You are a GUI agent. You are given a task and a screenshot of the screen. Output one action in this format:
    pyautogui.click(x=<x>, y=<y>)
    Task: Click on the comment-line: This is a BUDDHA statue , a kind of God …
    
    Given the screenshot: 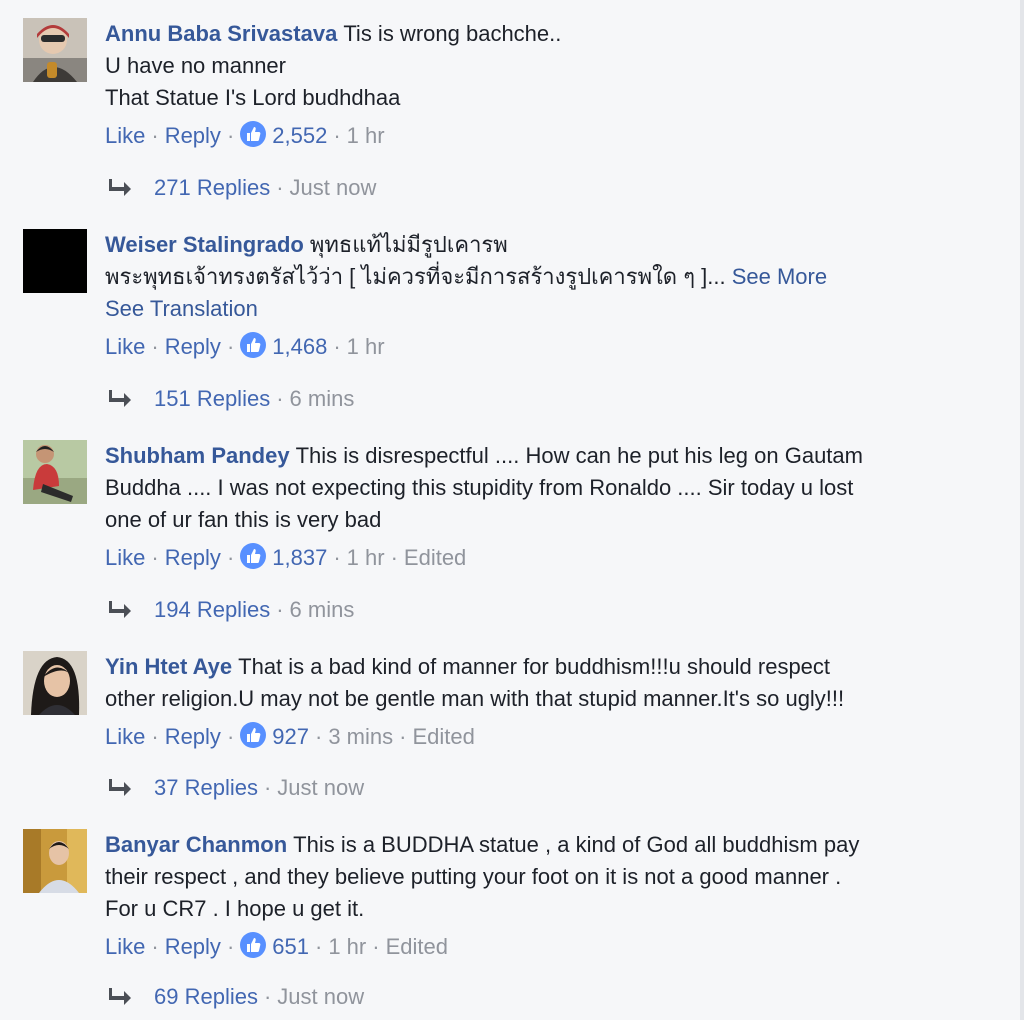 What is the action you would take?
    pyautogui.click(x=576, y=844)
    